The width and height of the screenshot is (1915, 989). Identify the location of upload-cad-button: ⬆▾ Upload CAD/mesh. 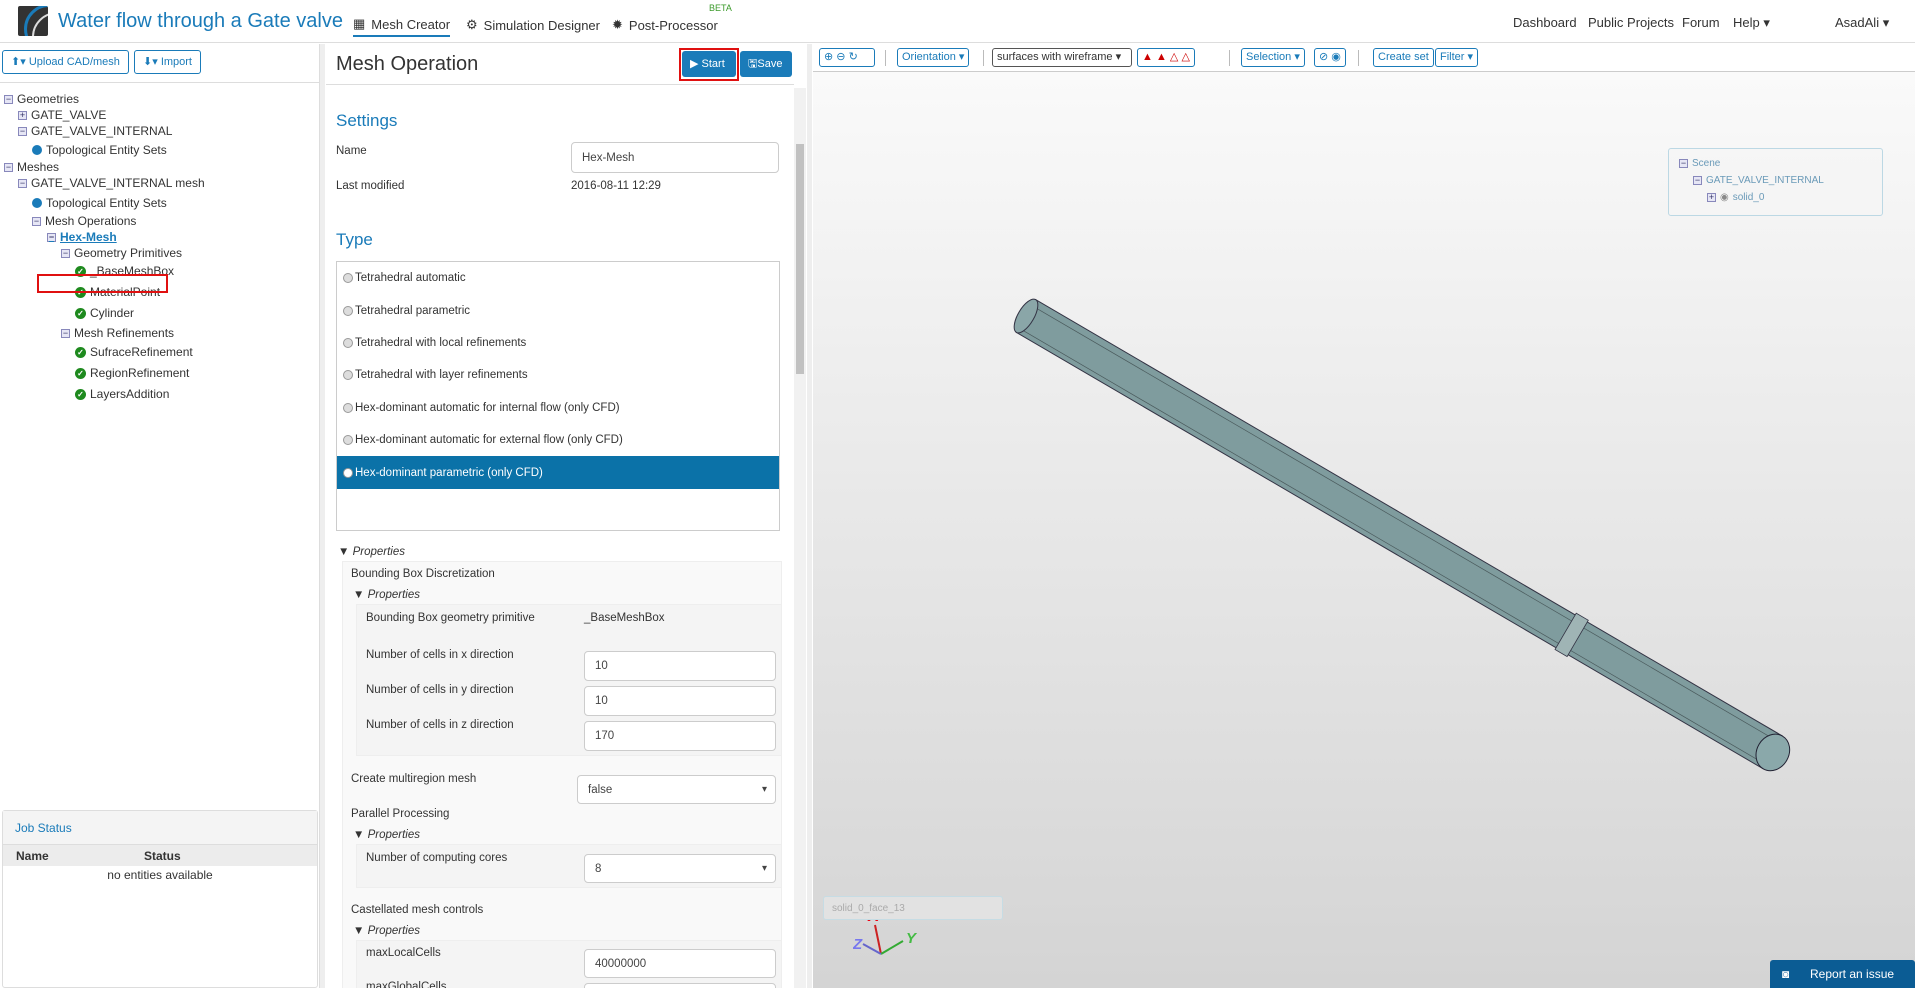
(65, 62).